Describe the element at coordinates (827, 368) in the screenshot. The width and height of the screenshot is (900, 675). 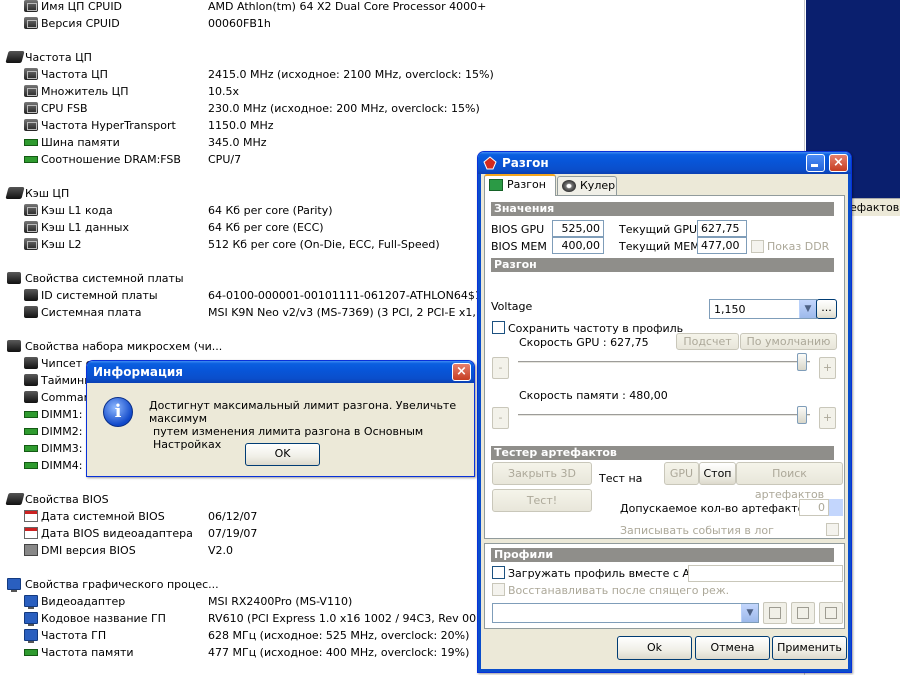
I see `gpu-plus-button: +` at that location.